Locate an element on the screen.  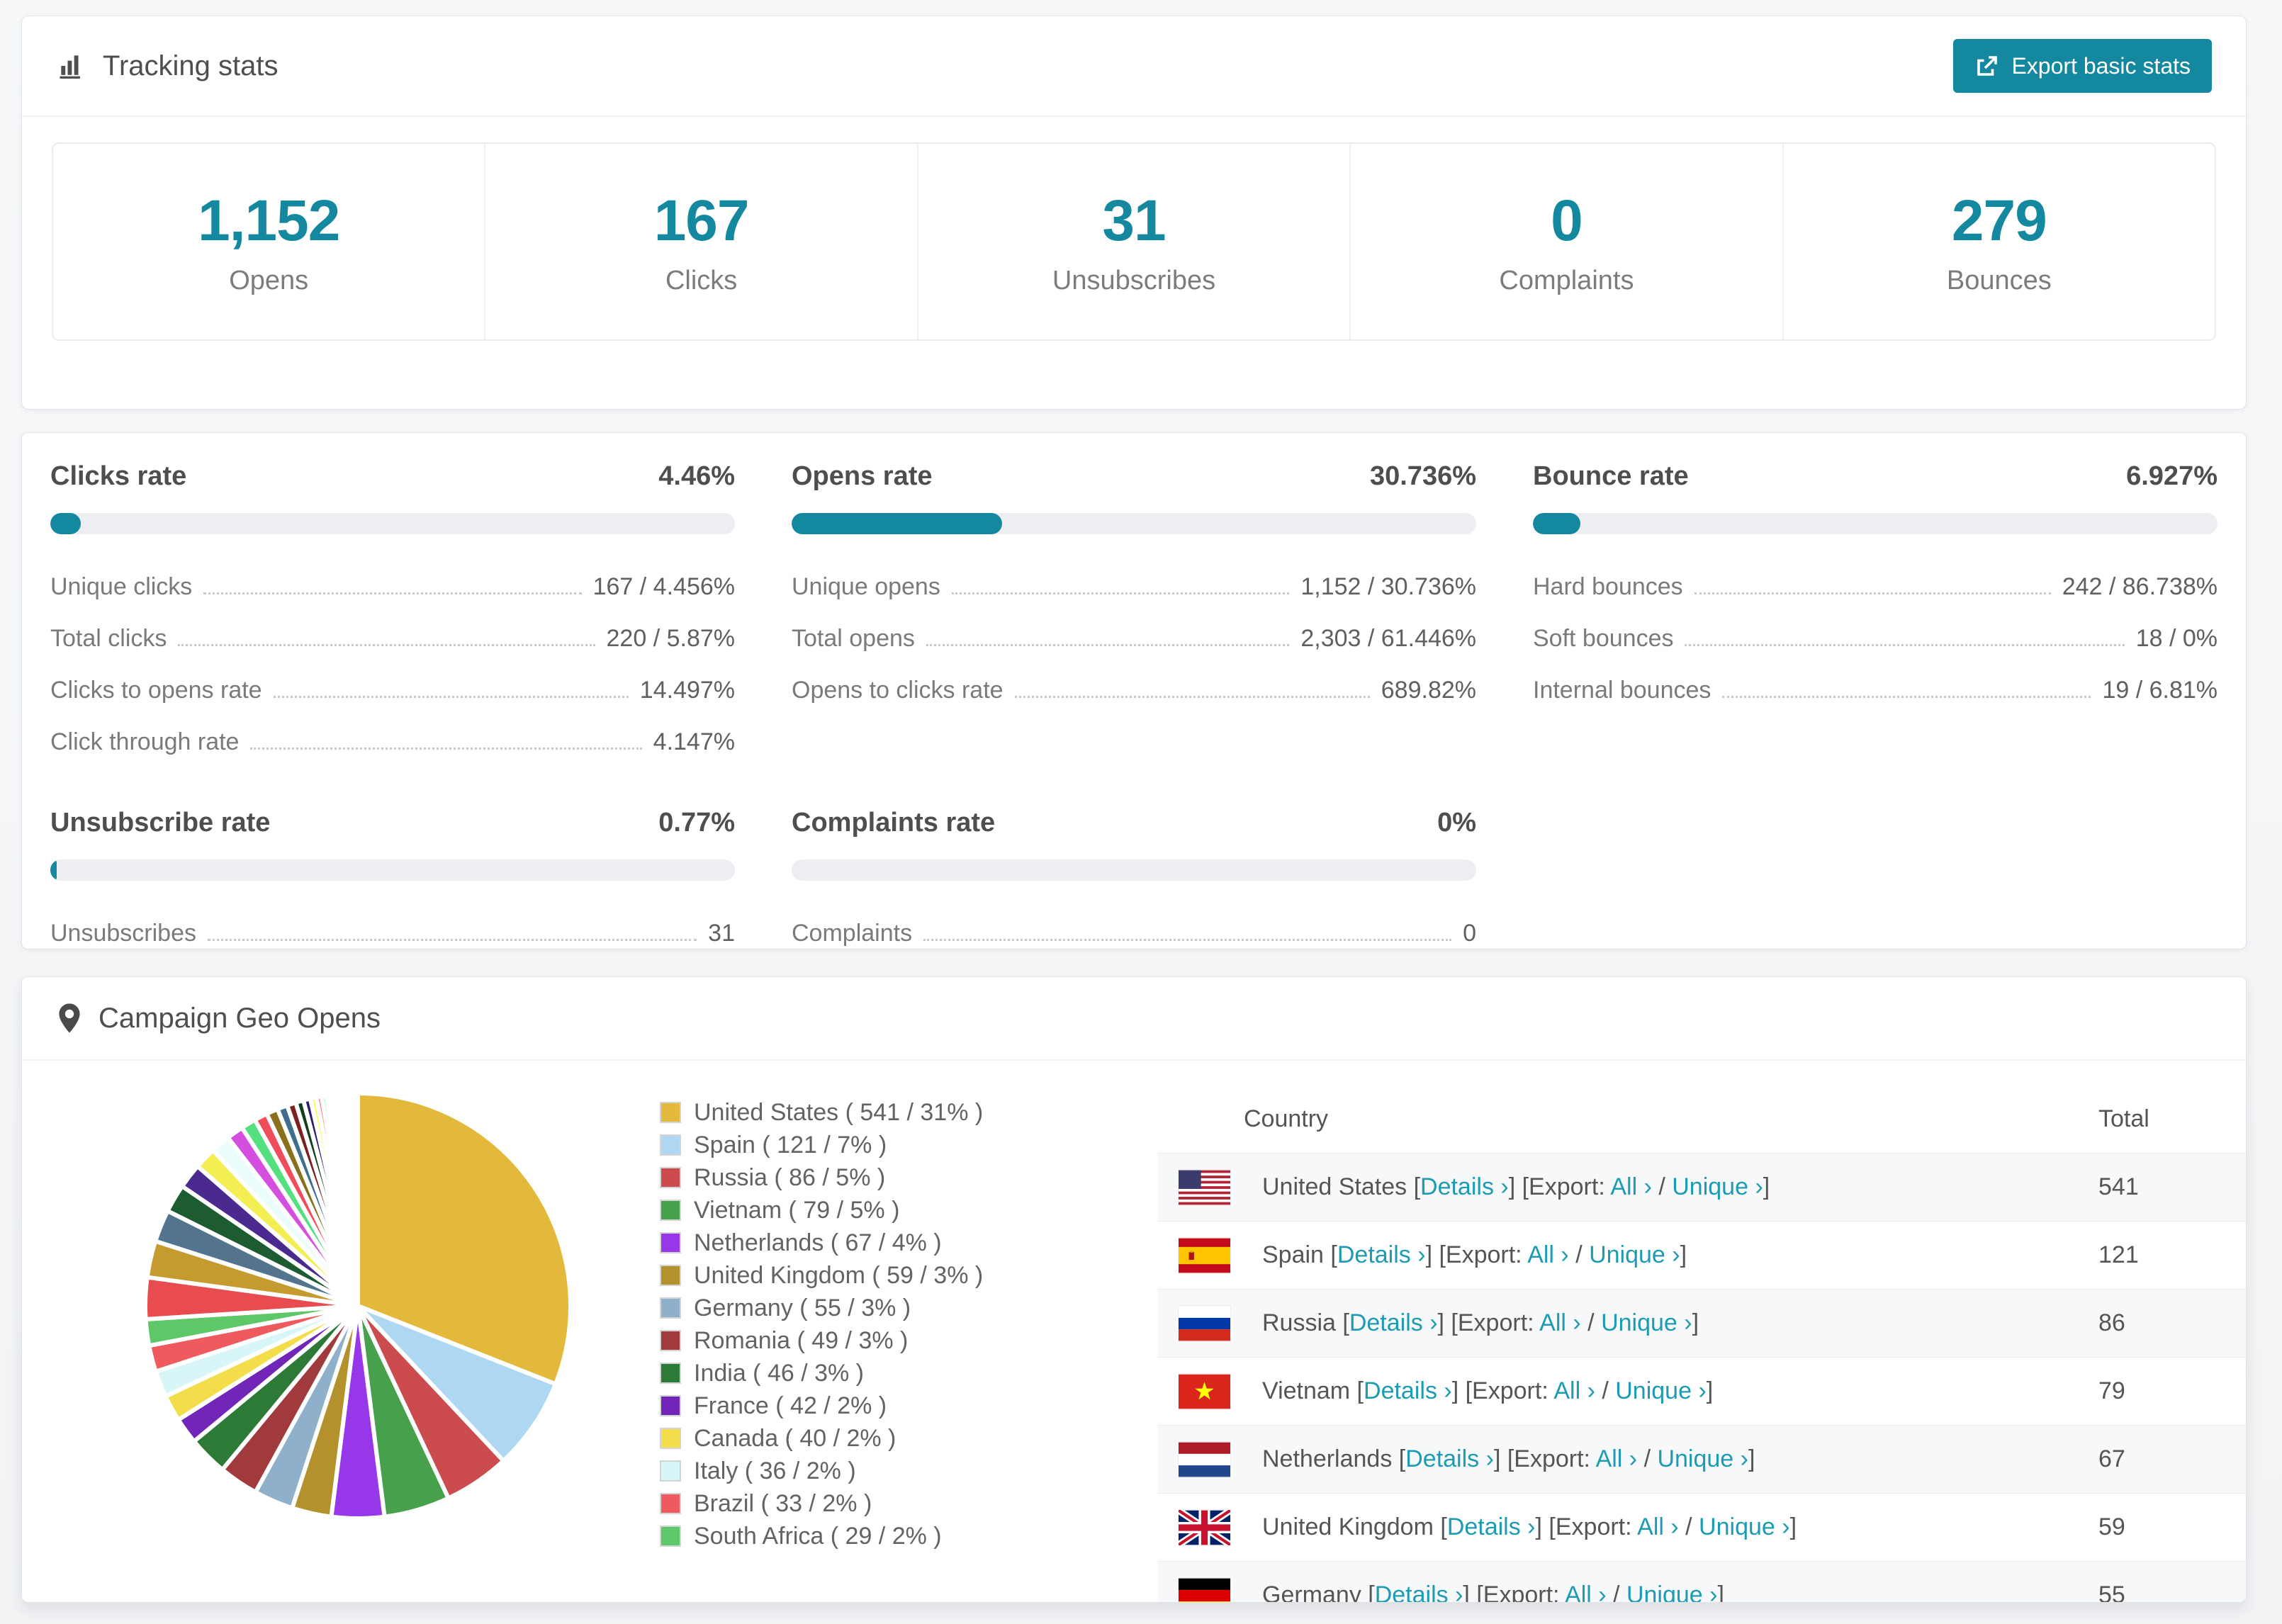
vn-flag-icon is located at coordinates (1204, 1392).